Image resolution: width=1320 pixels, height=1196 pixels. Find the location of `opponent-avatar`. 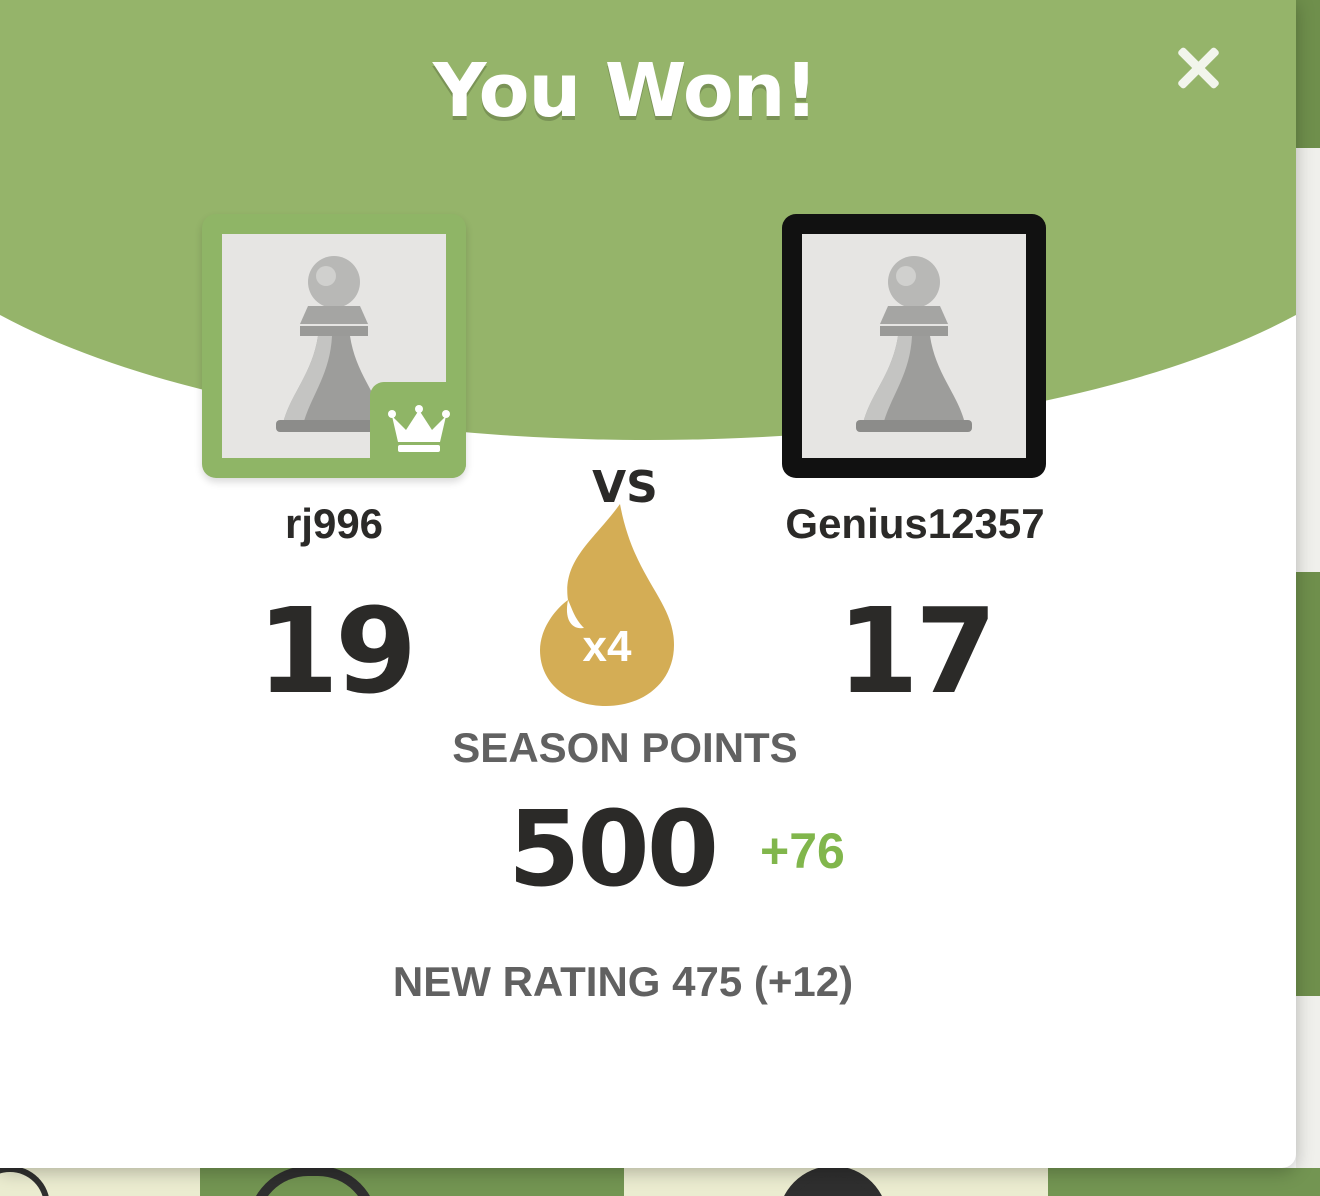

opponent-avatar is located at coordinates (914, 346).